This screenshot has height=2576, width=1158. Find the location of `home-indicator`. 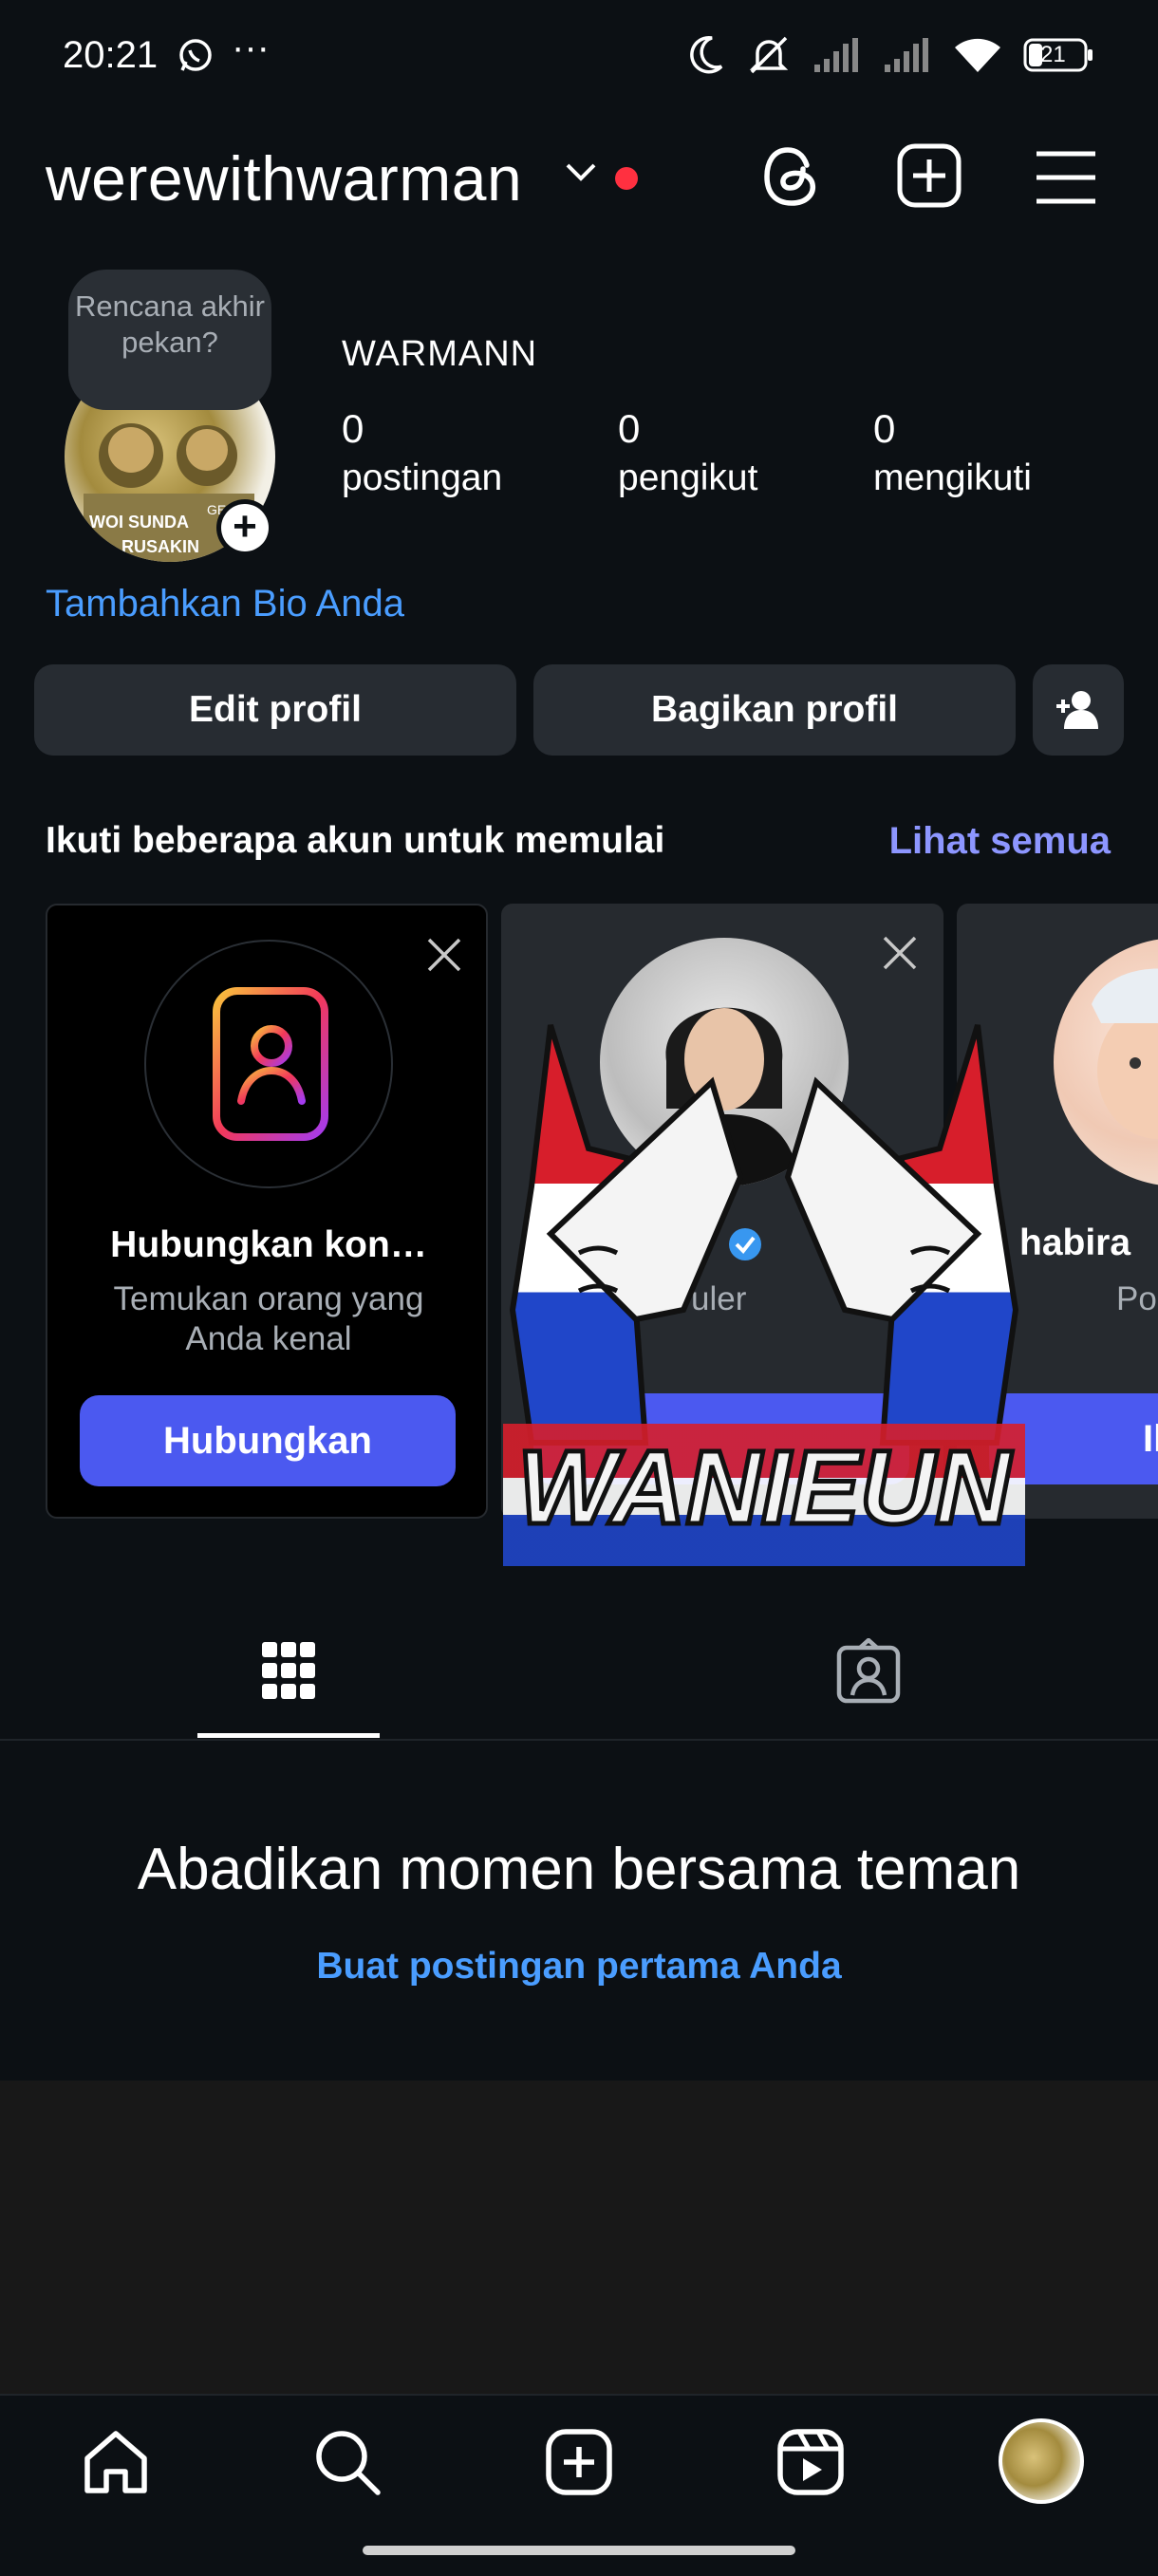

home-indicator is located at coordinates (579, 2550).